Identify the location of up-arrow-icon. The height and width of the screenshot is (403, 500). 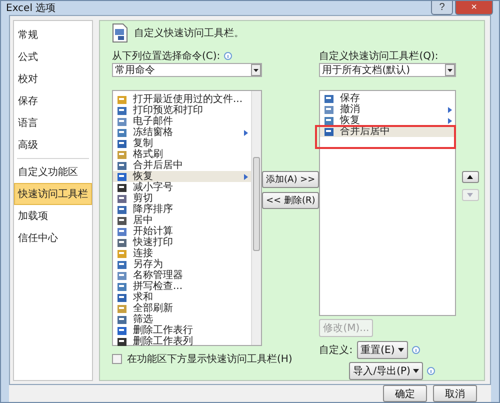
(470, 177).